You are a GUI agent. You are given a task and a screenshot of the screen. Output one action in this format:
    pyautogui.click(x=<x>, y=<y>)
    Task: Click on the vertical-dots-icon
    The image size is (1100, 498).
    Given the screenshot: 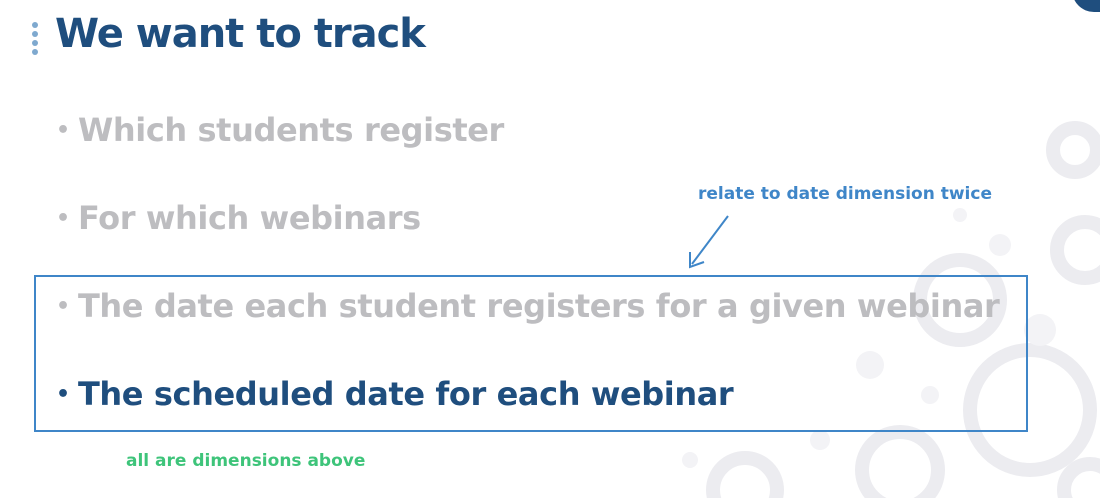 What is the action you would take?
    pyautogui.click(x=35, y=40)
    